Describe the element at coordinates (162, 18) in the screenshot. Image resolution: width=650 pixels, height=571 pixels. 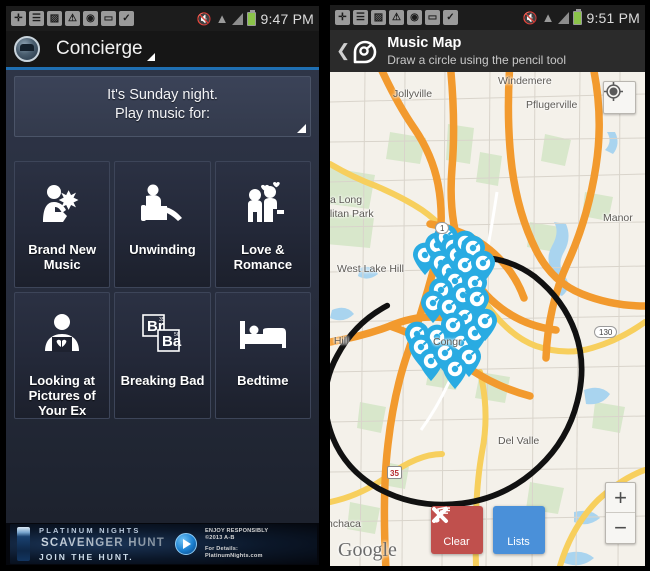
I see `left-status-bar: ✛ ☰ ▨ ⚠ ◉ ▭ ✓ 🔇 ▲ 9:47 PM` at that location.